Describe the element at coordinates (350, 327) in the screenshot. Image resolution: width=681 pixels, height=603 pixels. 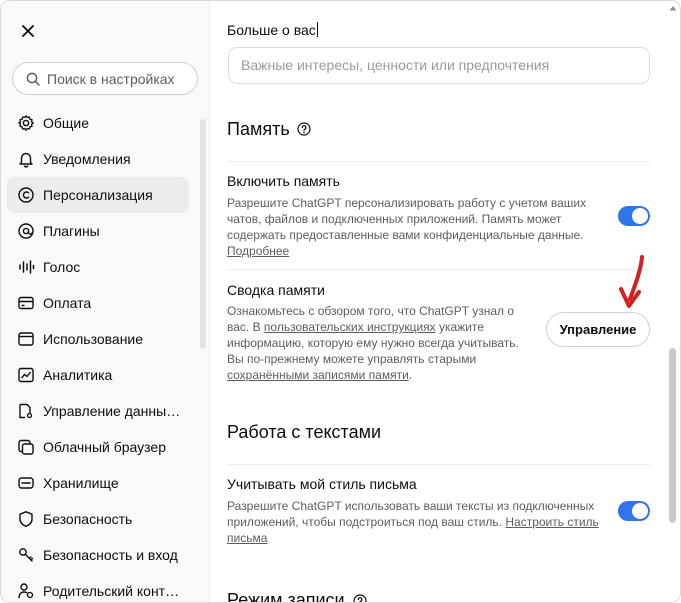
I see `custom-instructions-link: пользовательских инструкциях` at that location.